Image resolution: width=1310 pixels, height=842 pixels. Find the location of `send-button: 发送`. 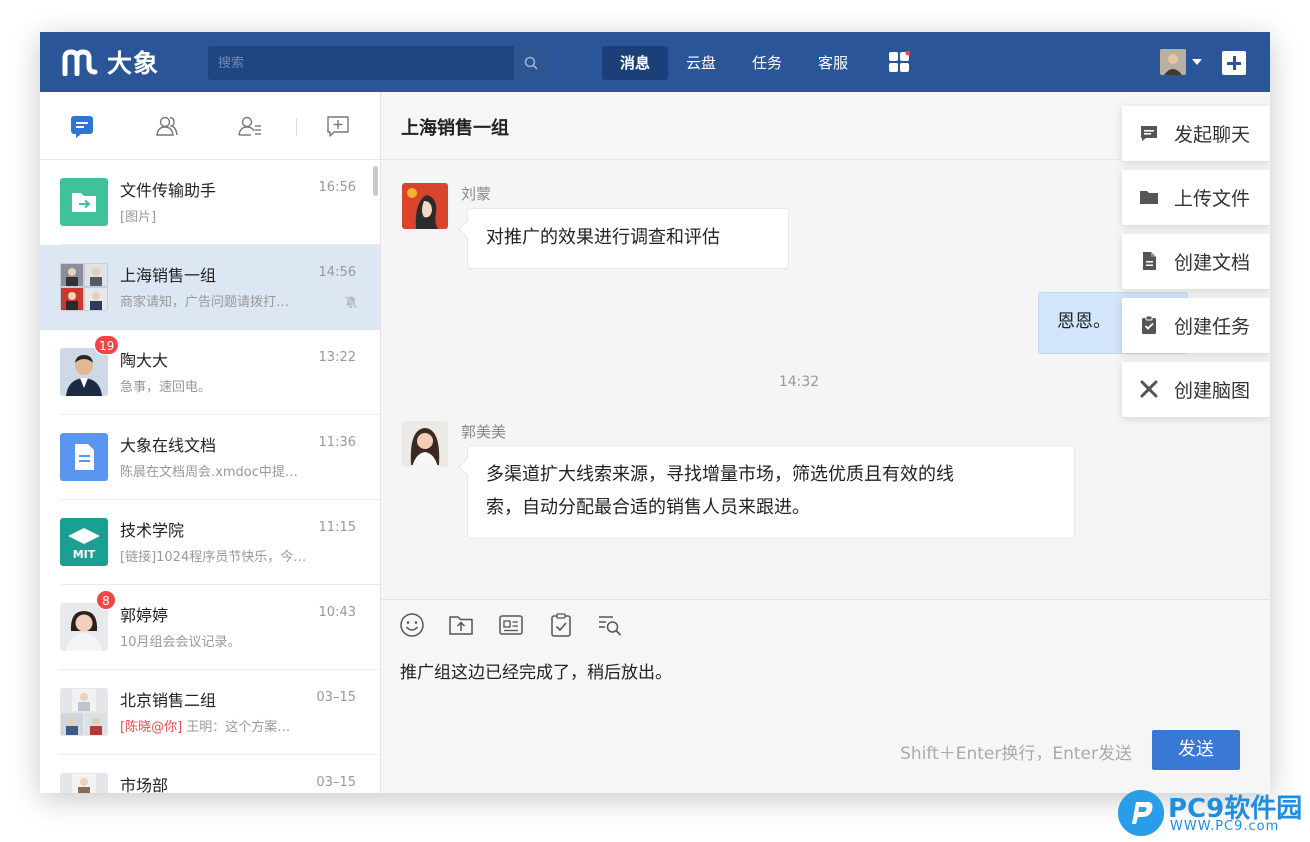

send-button: 发送 is located at coordinates (1196, 750).